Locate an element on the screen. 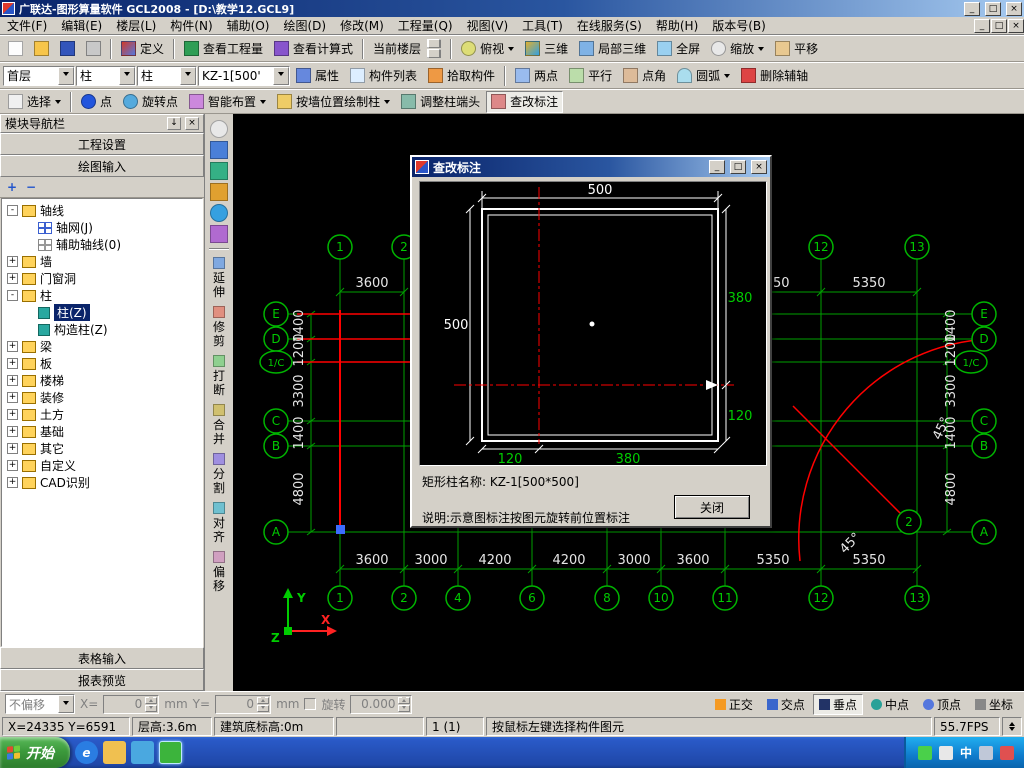 This screenshot has width=1024, height=768. ortho-button: 正交 is located at coordinates (734, 704).